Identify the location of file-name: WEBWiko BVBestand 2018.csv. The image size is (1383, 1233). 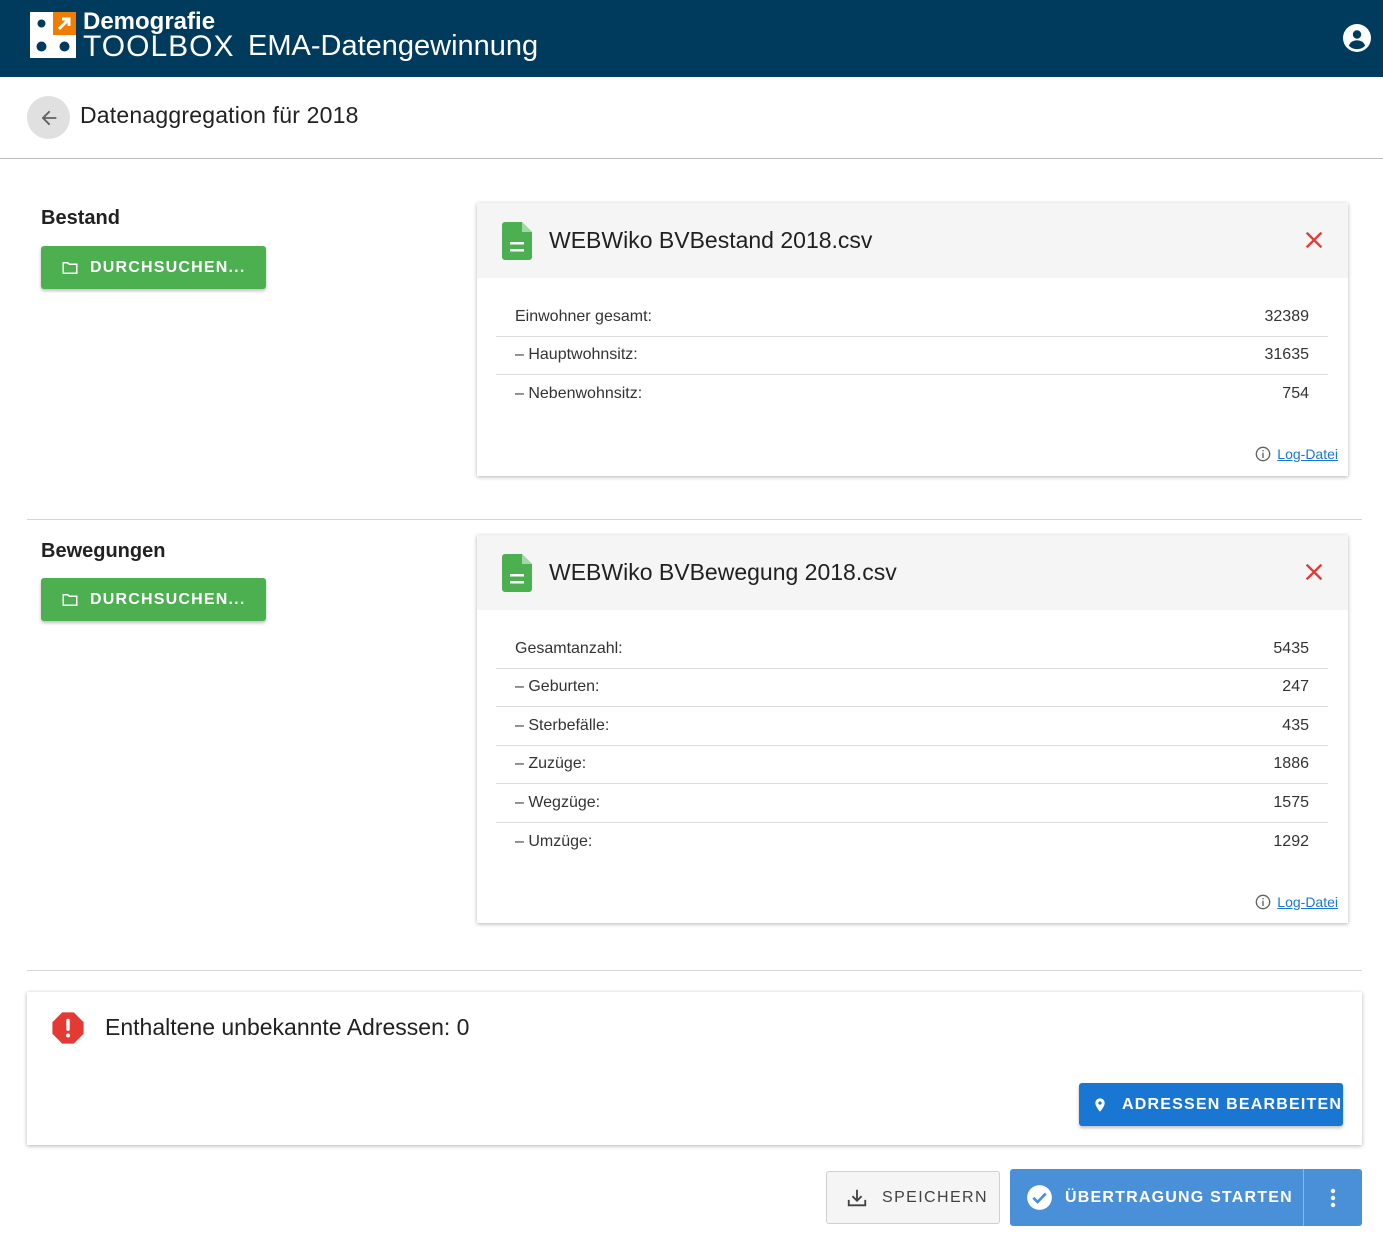
(711, 240).